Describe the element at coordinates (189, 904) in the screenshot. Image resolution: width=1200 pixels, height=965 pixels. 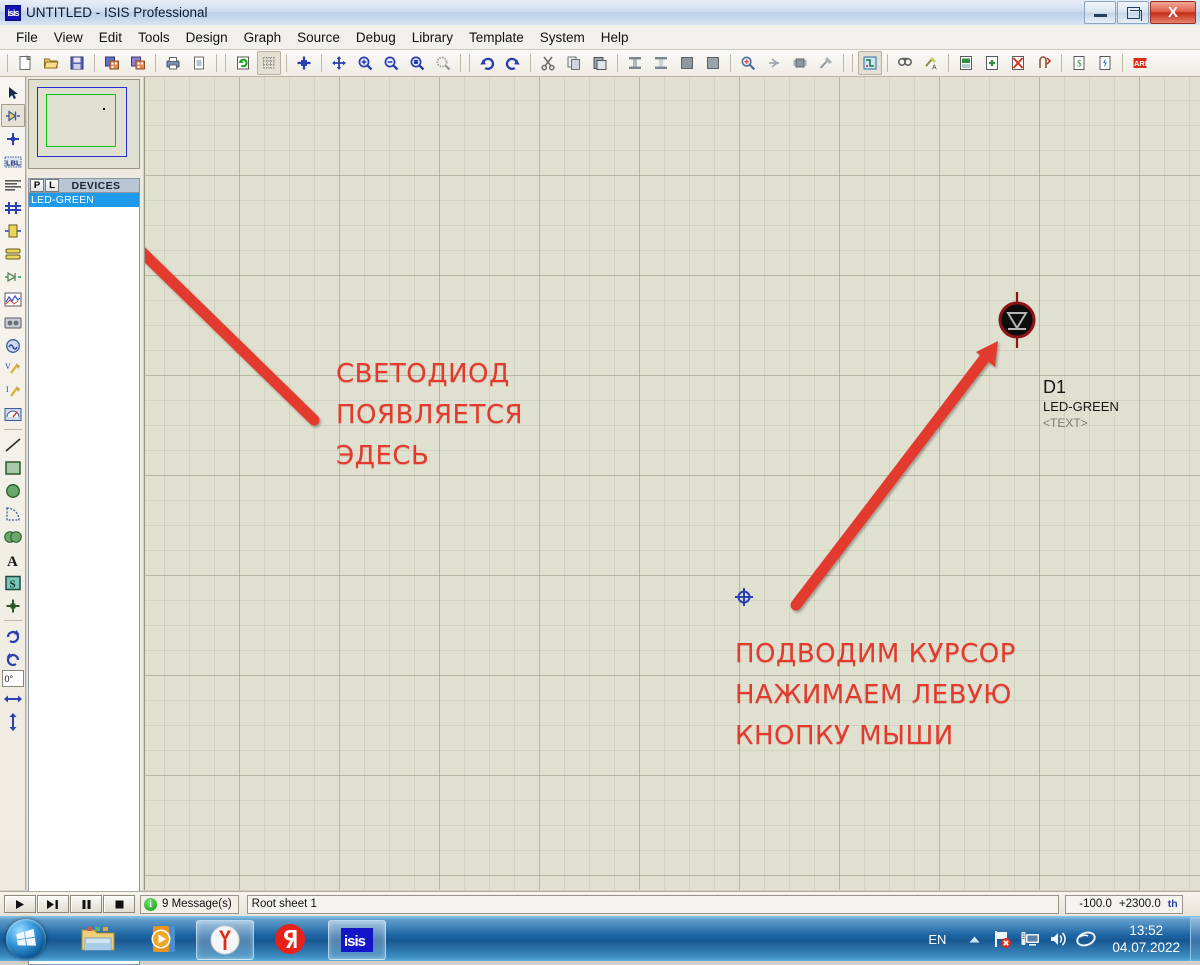
I see `messages-status: i 9 Message(s)` at that location.